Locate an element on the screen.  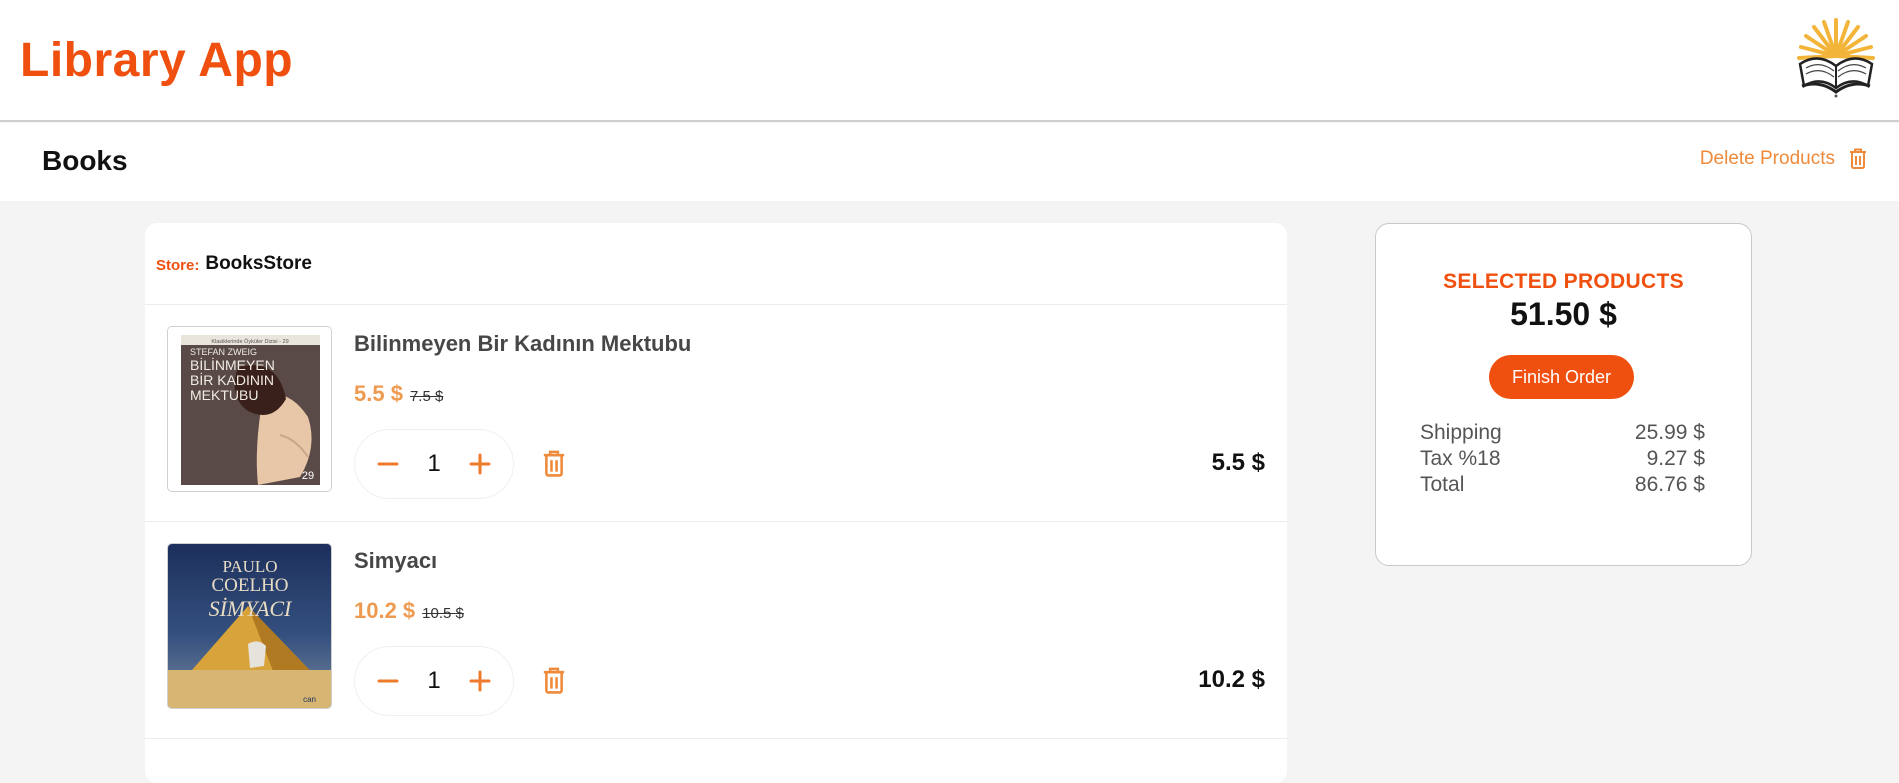
delete-products-label: Delete Products is located at coordinates (1767, 158).